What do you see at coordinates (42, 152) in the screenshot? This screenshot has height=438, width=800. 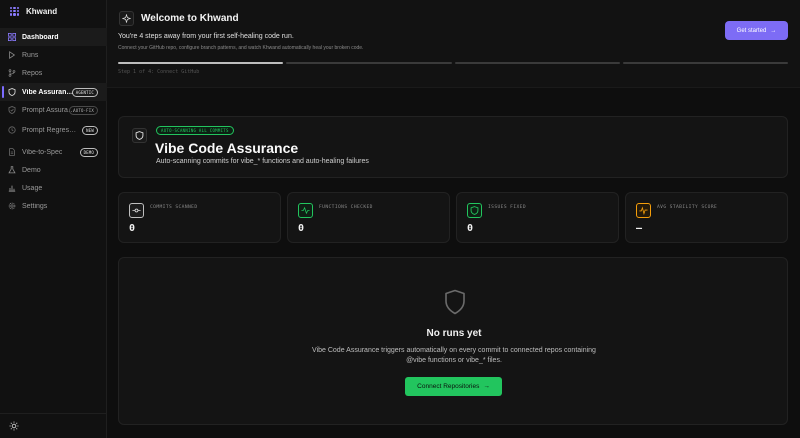 I see `sidebar-item-label: Vibe-to-Spec` at bounding box center [42, 152].